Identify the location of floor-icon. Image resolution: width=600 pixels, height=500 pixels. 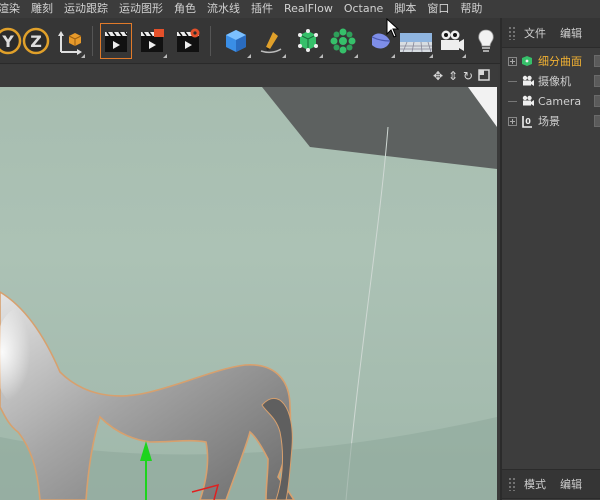
(416, 43).